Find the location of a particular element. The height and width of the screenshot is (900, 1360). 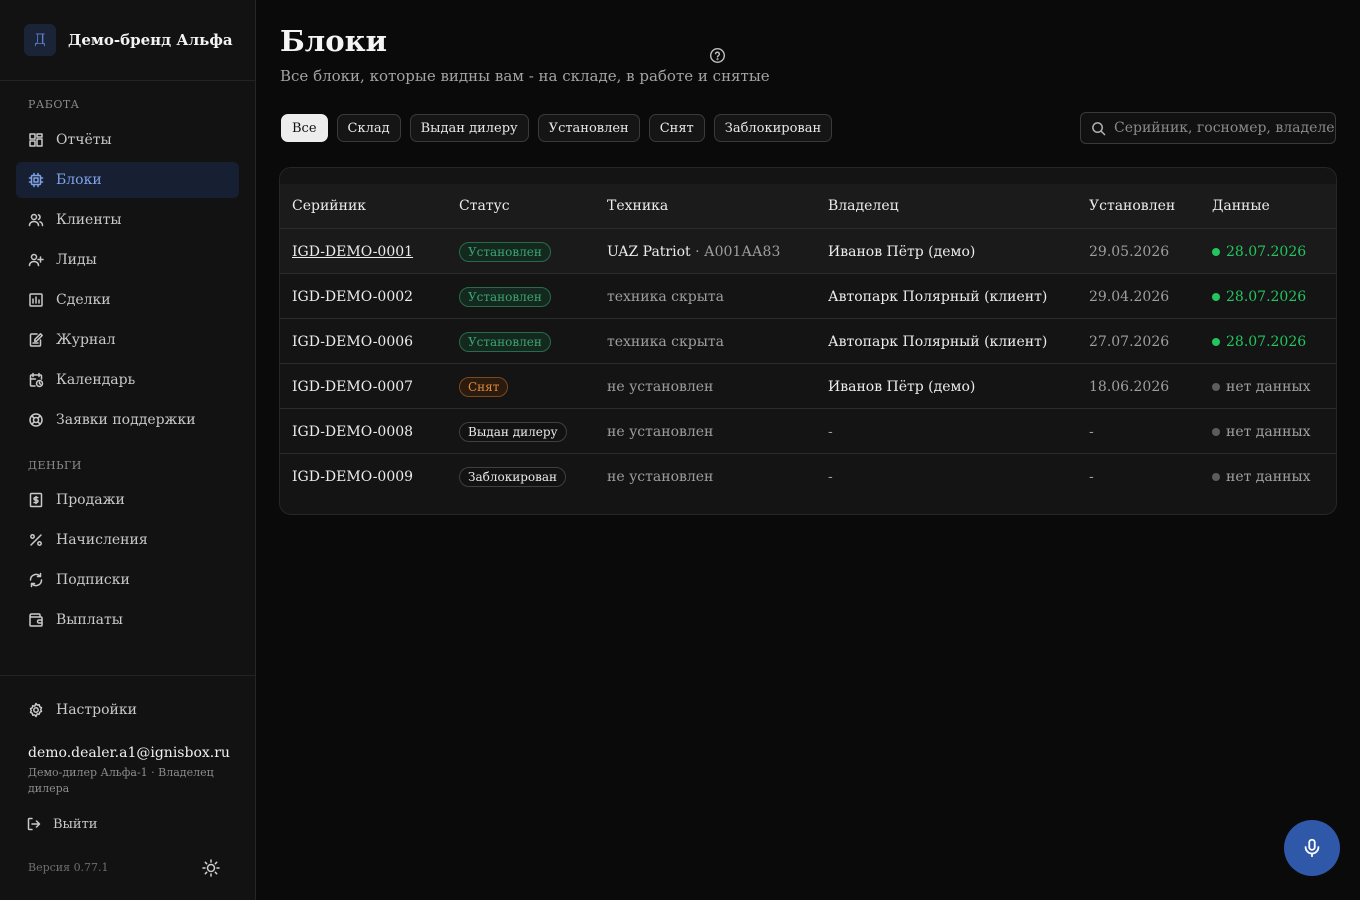

serial-link: IGD-DEMO-0001 is located at coordinates (352, 252).